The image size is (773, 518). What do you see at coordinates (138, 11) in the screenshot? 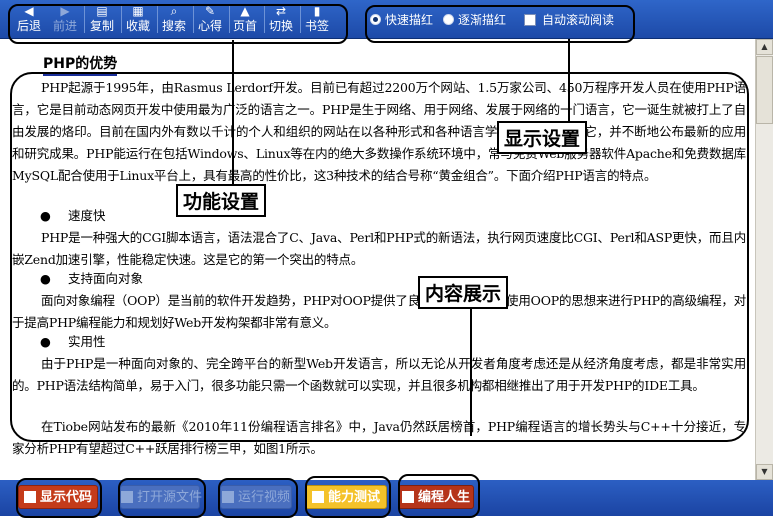
I see `favorite-icon: ▦` at bounding box center [138, 11].